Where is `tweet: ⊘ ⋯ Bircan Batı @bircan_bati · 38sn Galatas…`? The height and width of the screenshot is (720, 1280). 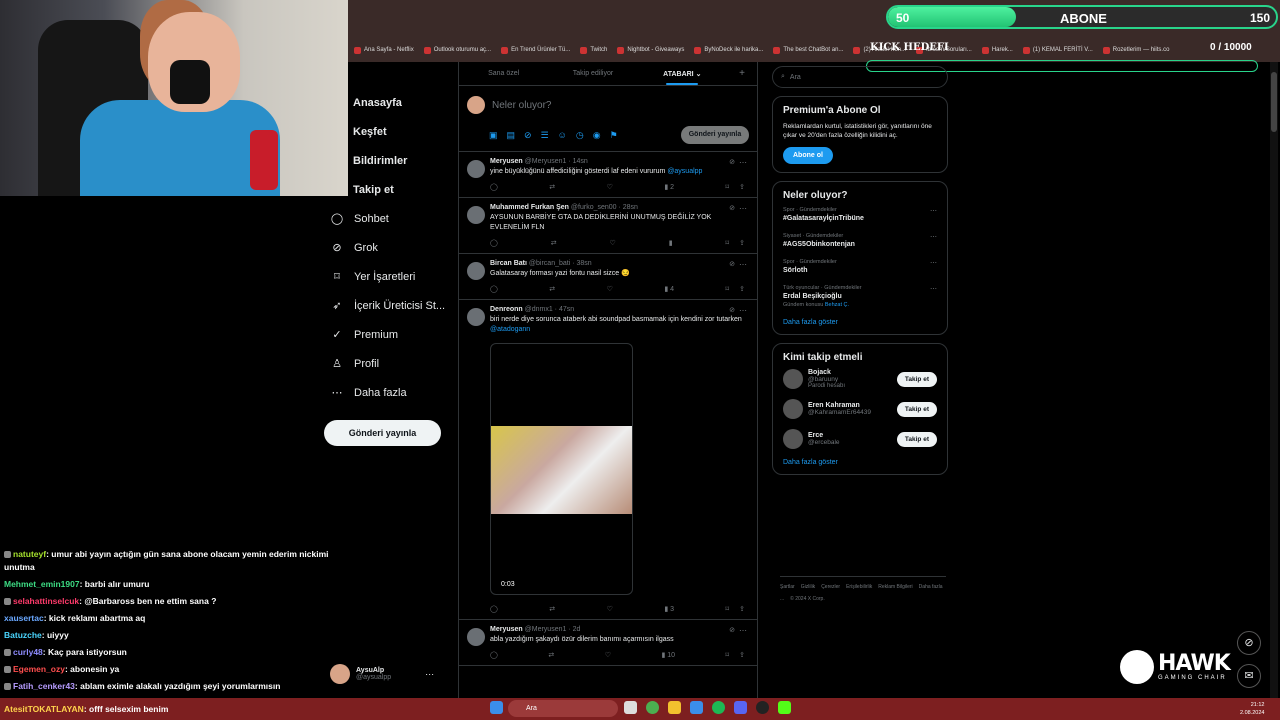
tweet: ⊘ ⋯ Bircan Batı @bircan_bati · 38sn Galatas… is located at coordinates (608, 277).